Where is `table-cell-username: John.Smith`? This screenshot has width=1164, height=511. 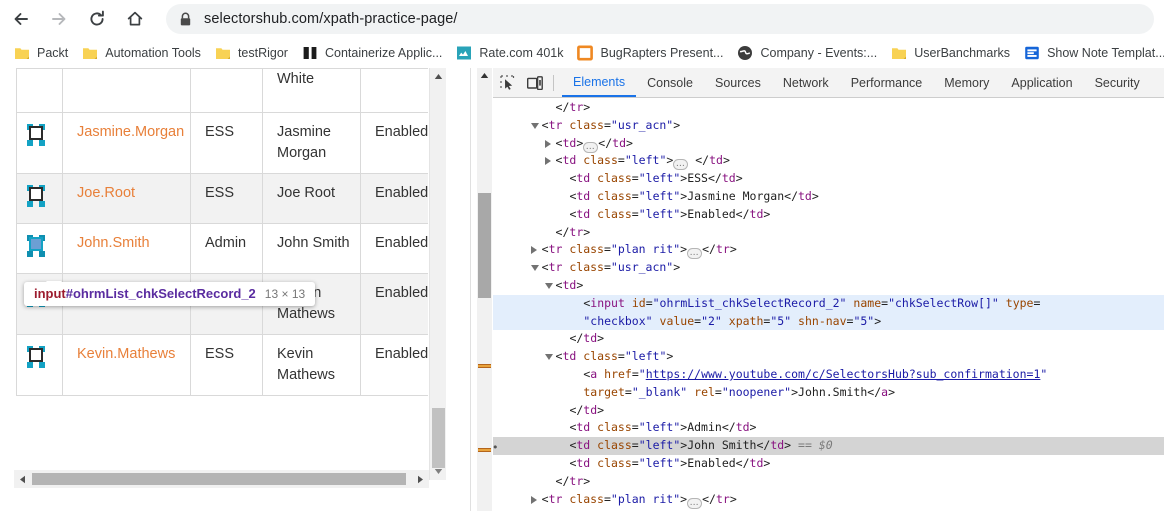 table-cell-username: John.Smith is located at coordinates (126, 248).